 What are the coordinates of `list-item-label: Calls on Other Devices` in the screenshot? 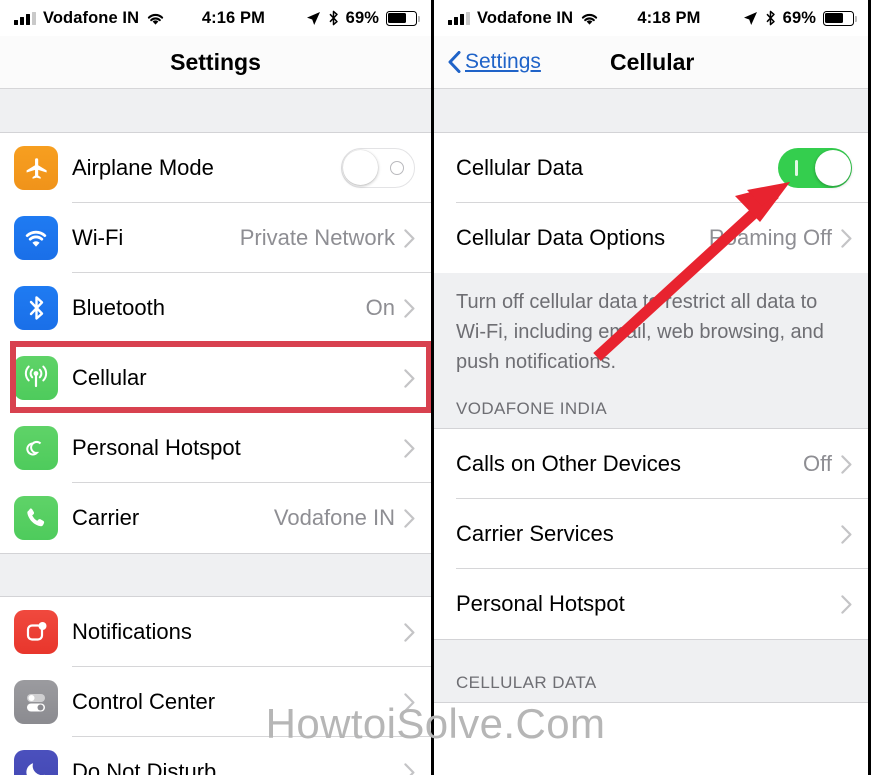 It's located at (568, 463).